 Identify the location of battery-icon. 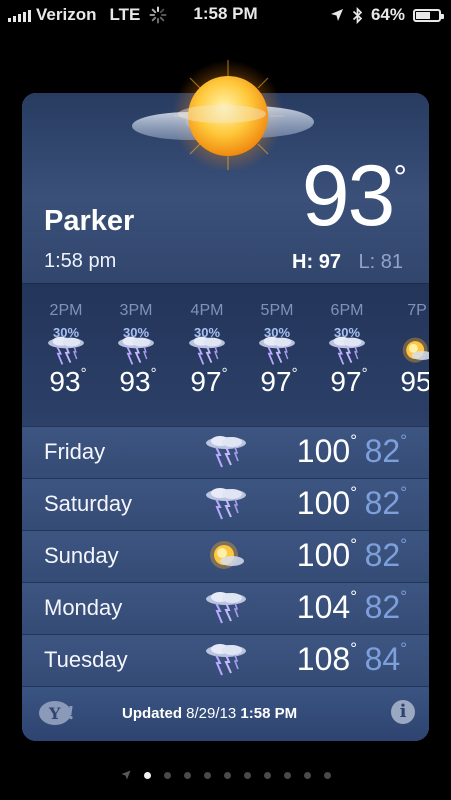
(428, 15).